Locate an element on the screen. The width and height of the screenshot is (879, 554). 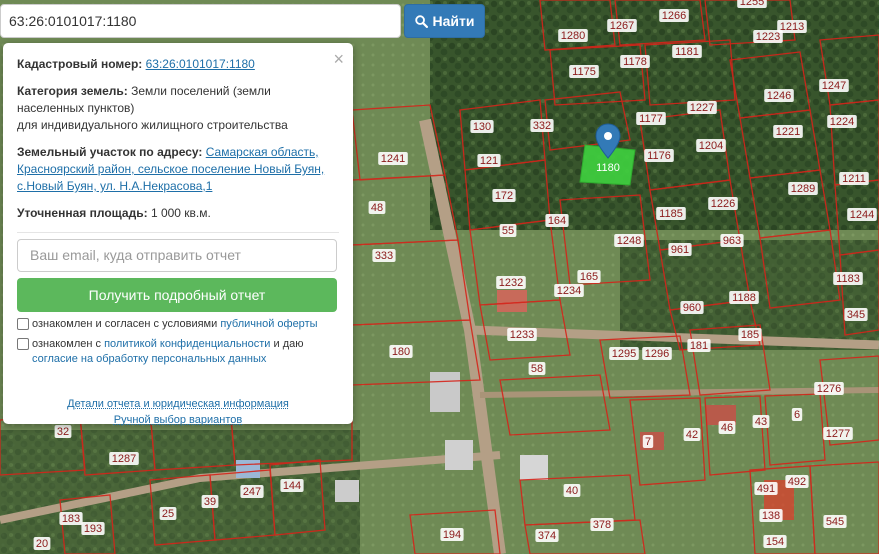
parcel-label: 40 is located at coordinates (572, 491).